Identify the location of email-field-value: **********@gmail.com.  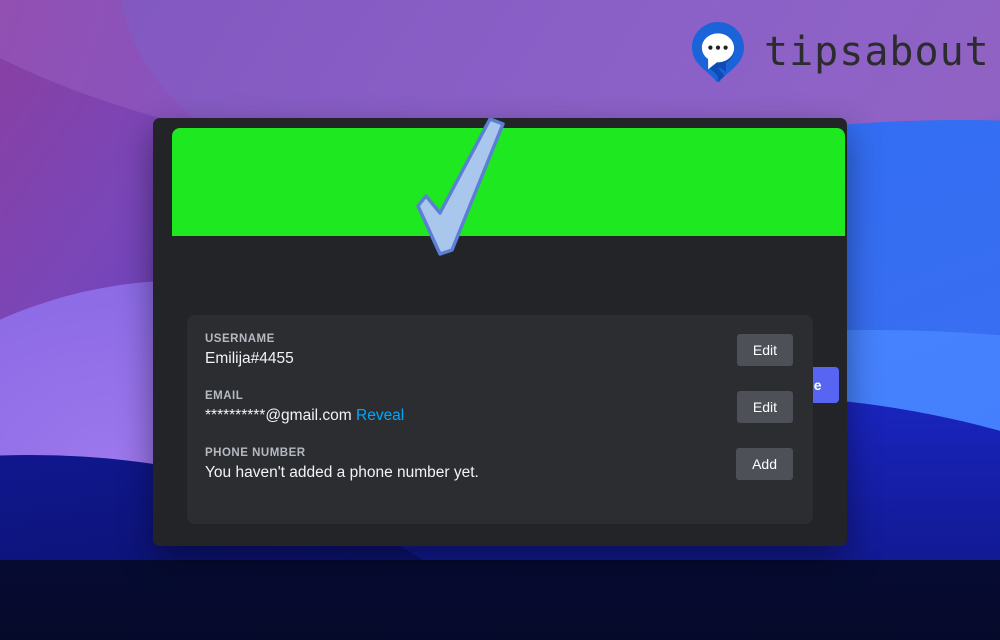
(278, 415).